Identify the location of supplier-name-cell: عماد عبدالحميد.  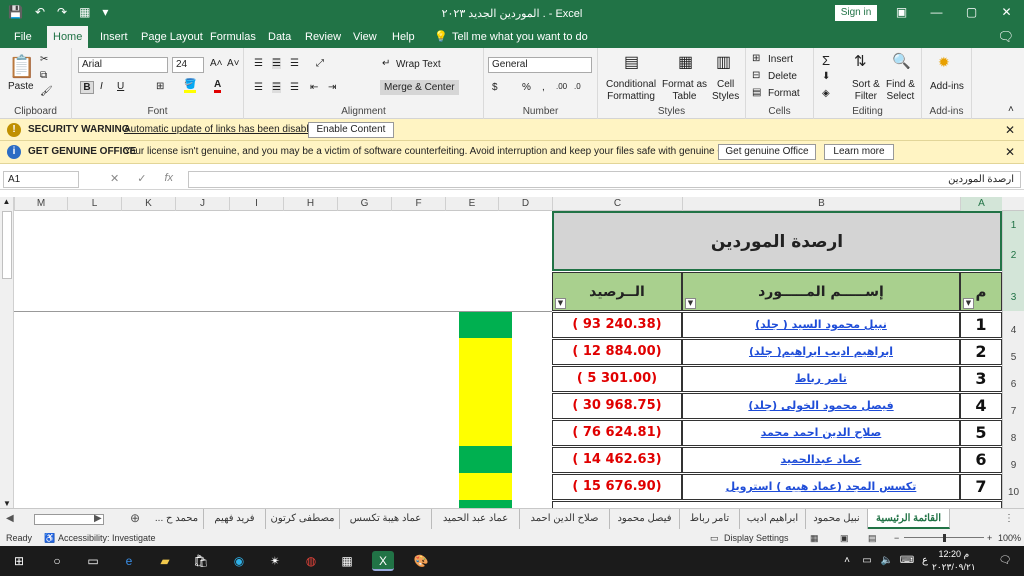
(821, 460).